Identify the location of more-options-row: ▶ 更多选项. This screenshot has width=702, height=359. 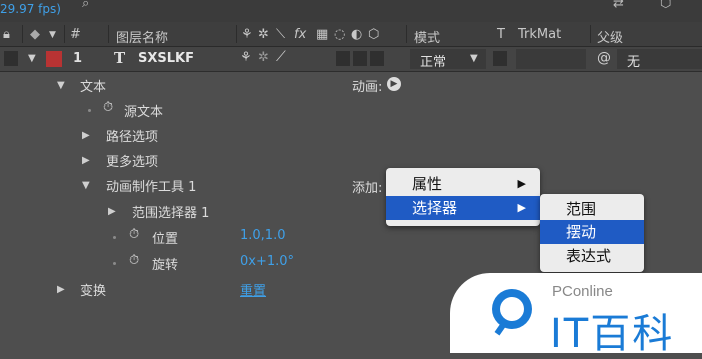
(351, 159).